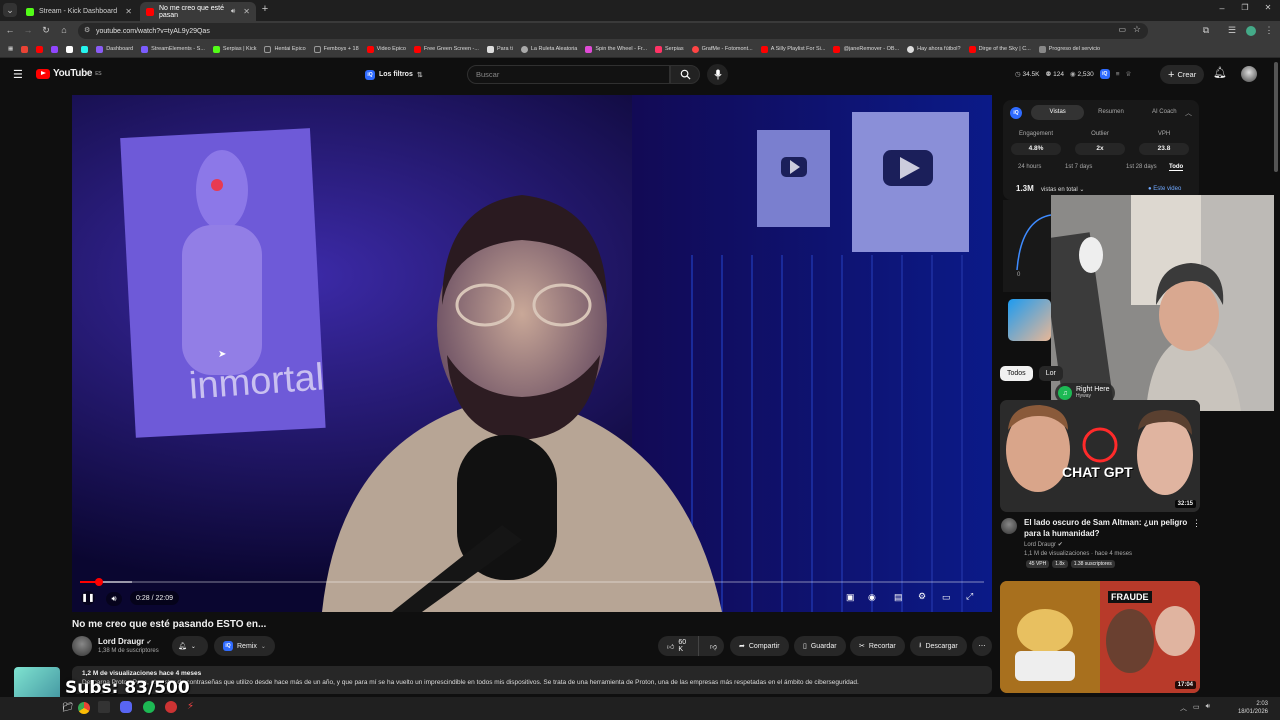 The width and height of the screenshot is (1280, 720). I want to click on pause-button: ❚❚, so click(88, 598).